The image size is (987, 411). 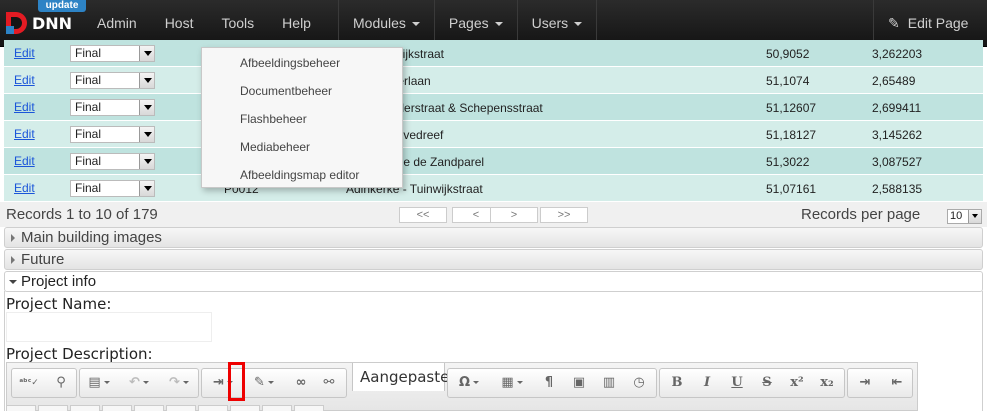 What do you see at coordinates (579, 383) in the screenshot?
I see `image-icon: ▣` at bounding box center [579, 383].